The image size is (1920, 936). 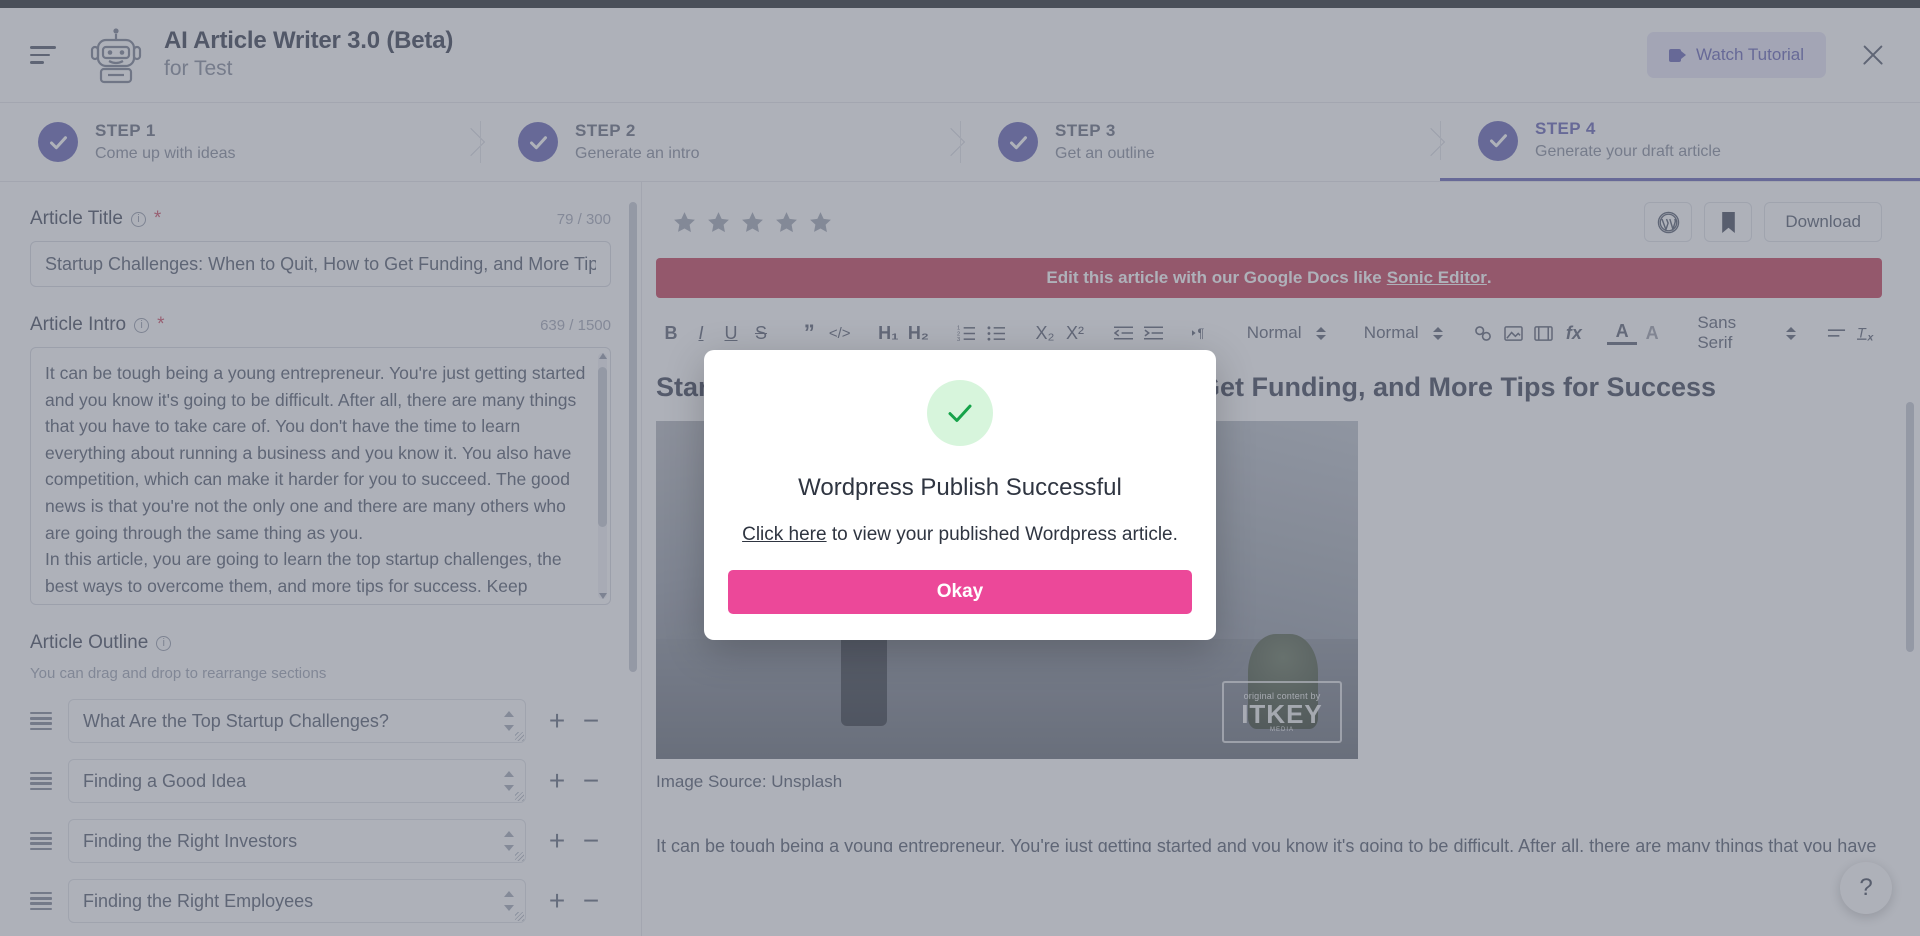 I want to click on modal-title: Wordpress Publish Successful, so click(x=960, y=487).